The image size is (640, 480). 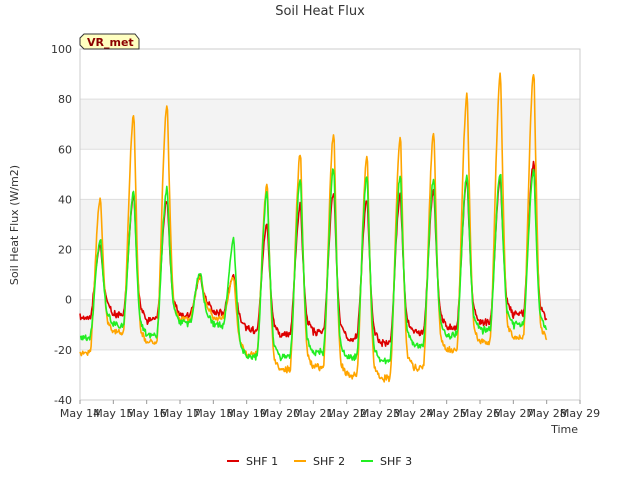 I want to click on x-axis-title: Time, so click(x=564, y=429).